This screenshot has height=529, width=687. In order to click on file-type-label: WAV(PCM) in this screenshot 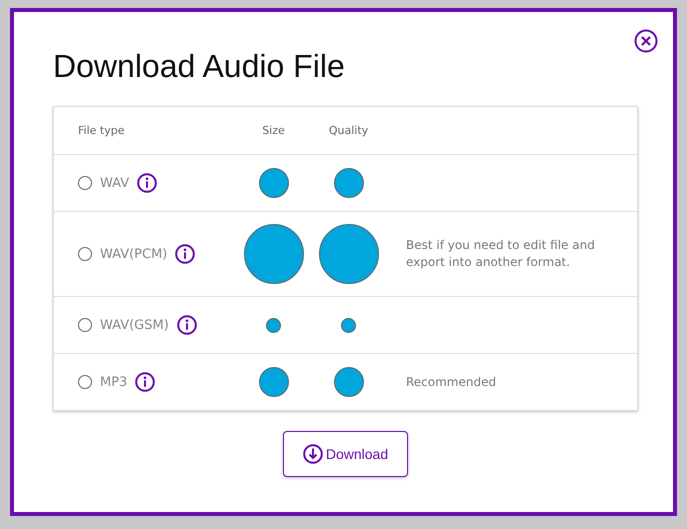, I will do `click(134, 254)`.